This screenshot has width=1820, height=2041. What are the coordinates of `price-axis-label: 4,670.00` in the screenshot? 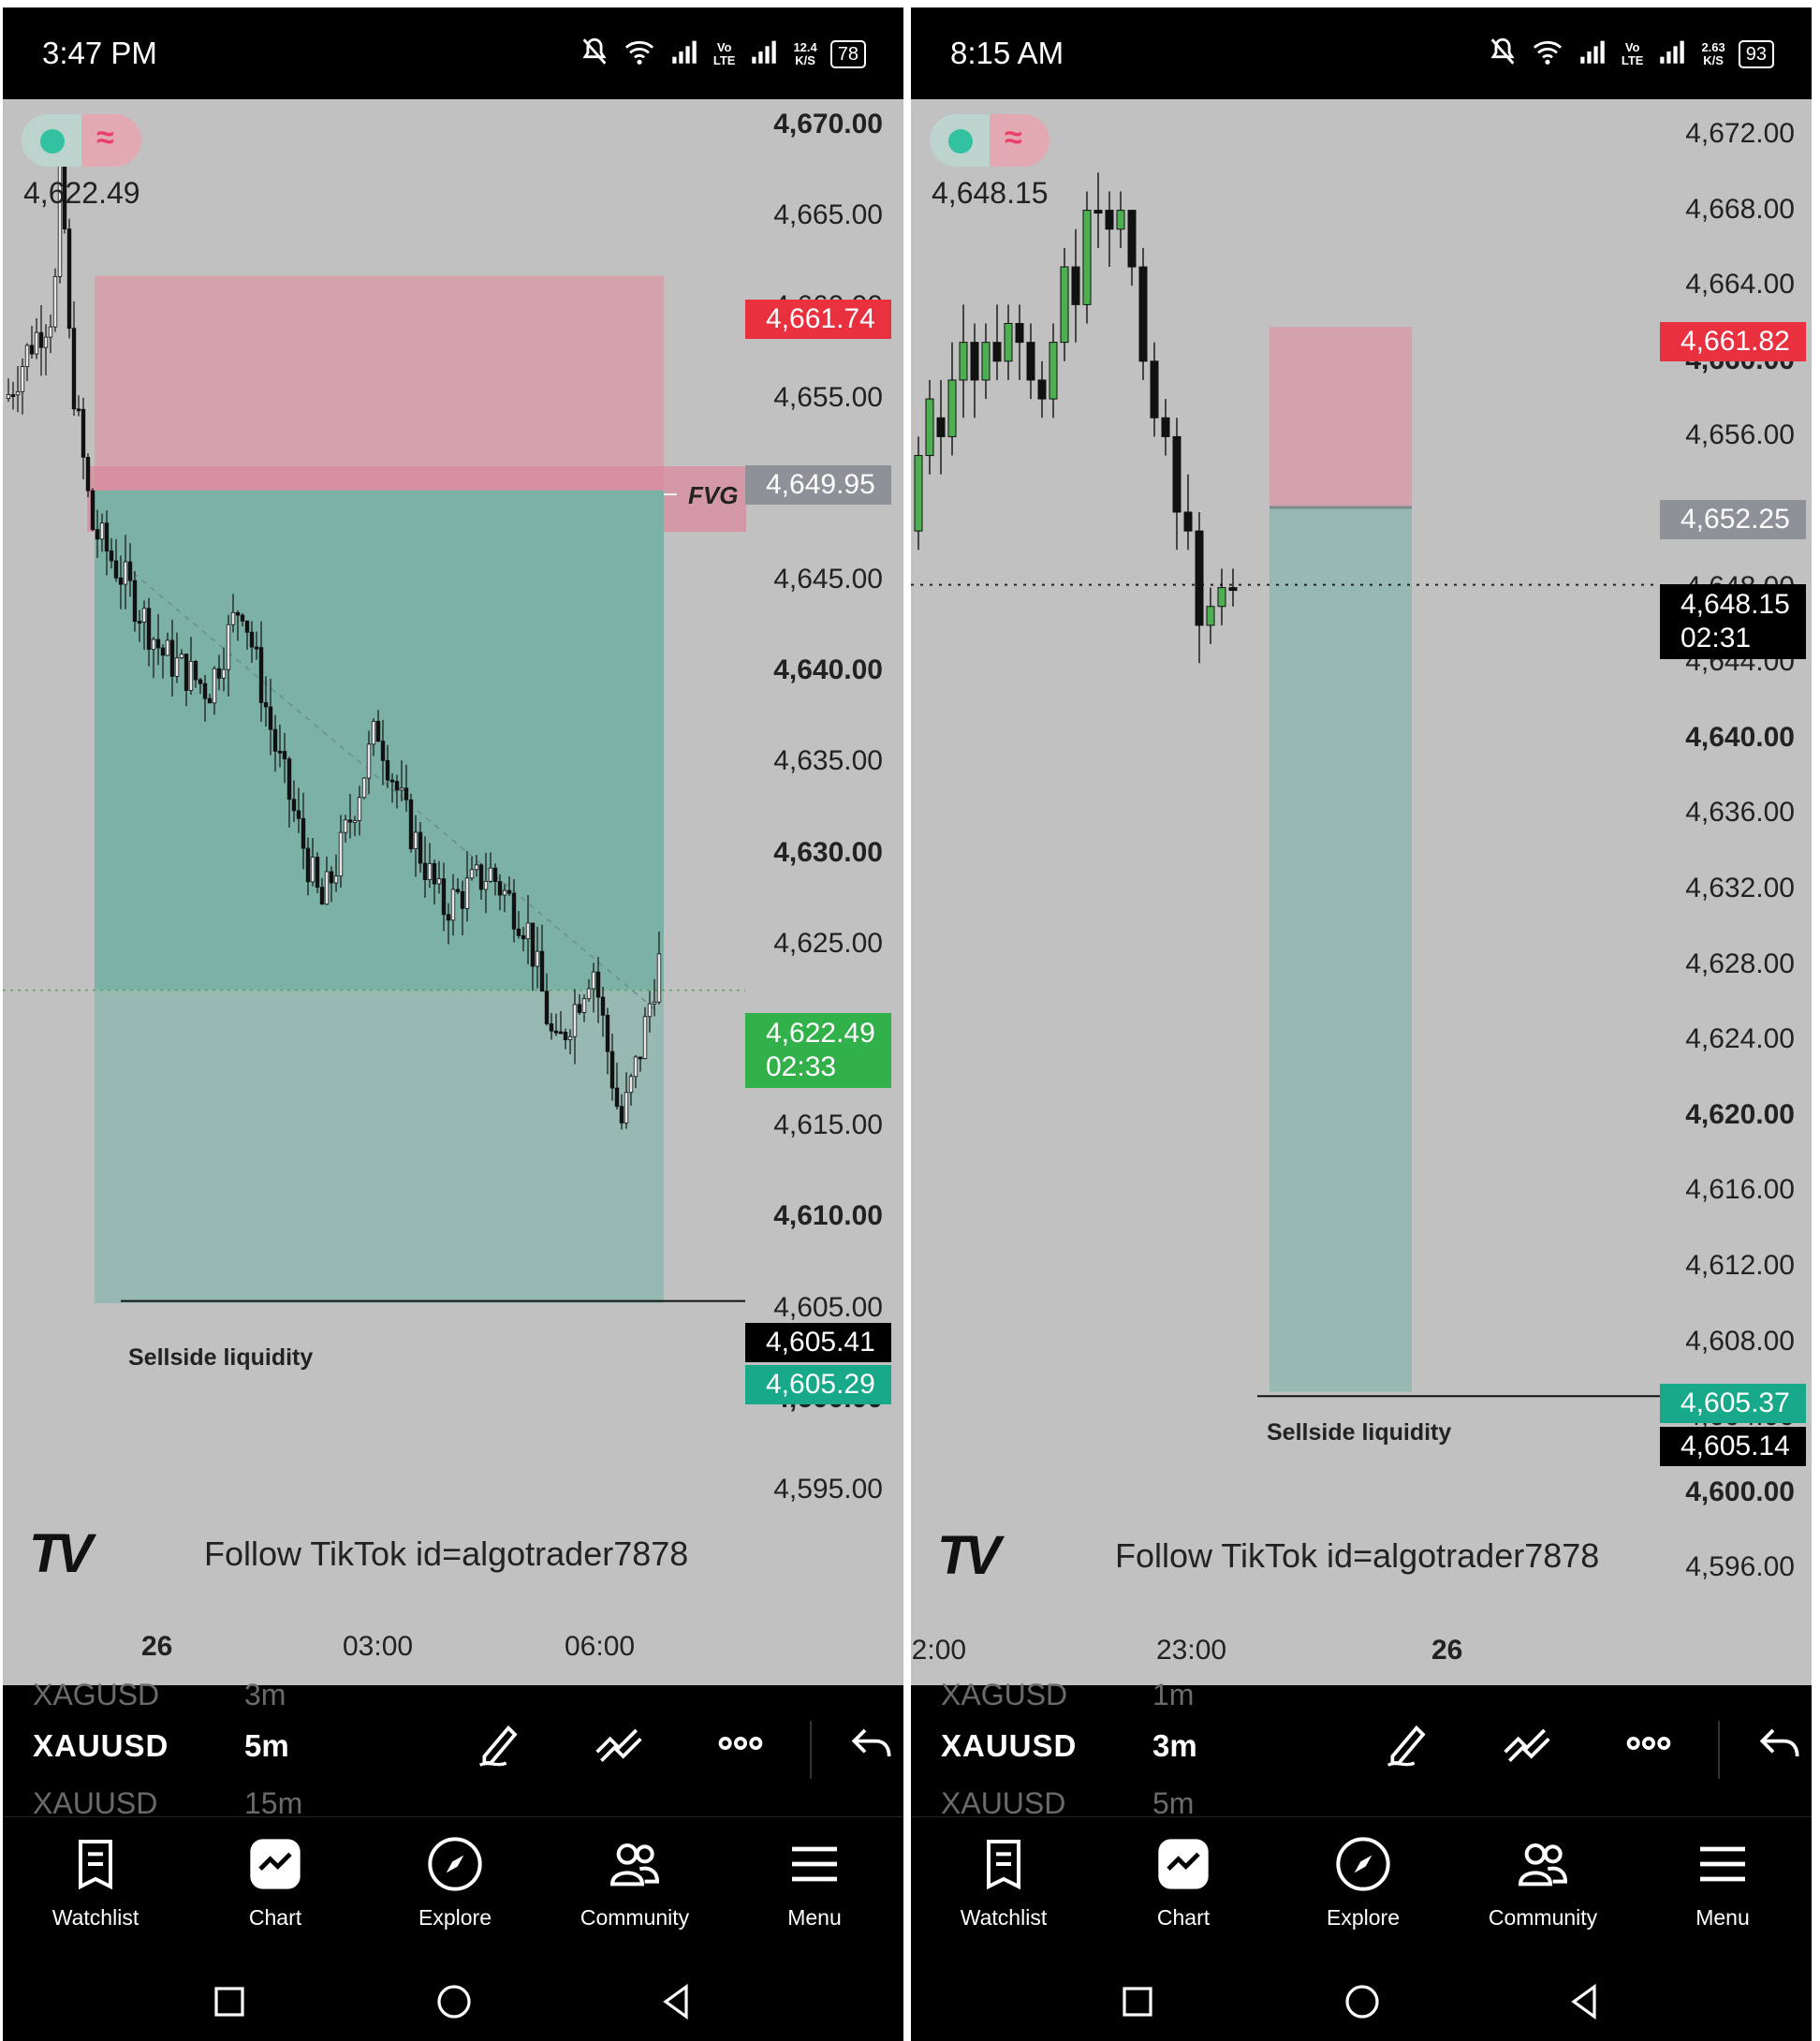 It's located at (828, 124).